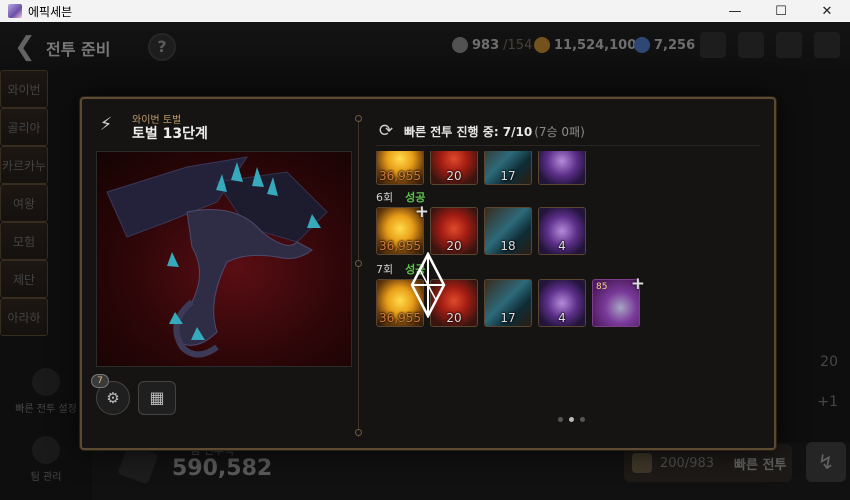  What do you see at coordinates (518, 45) in the screenshot?
I see `stamina-max: /154` at bounding box center [518, 45].